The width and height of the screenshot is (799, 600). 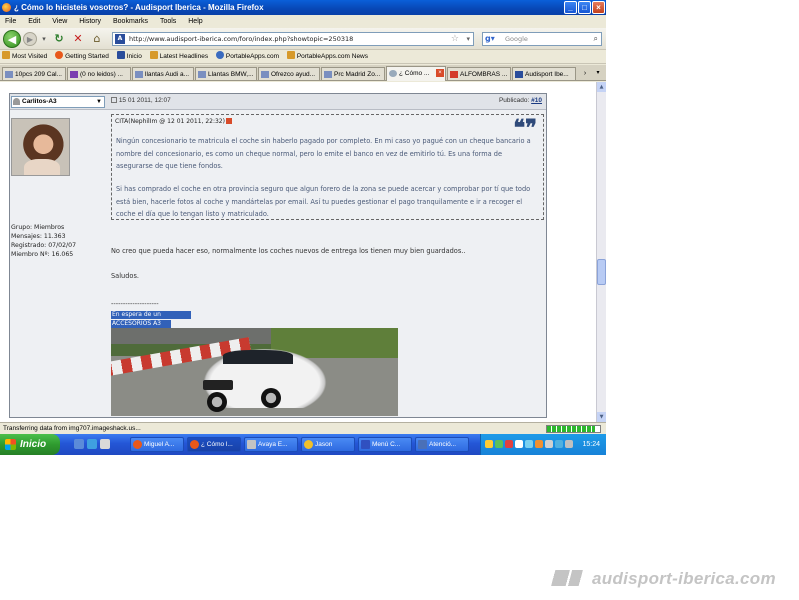 I want to click on minimize-button: _, so click(x=570, y=7).